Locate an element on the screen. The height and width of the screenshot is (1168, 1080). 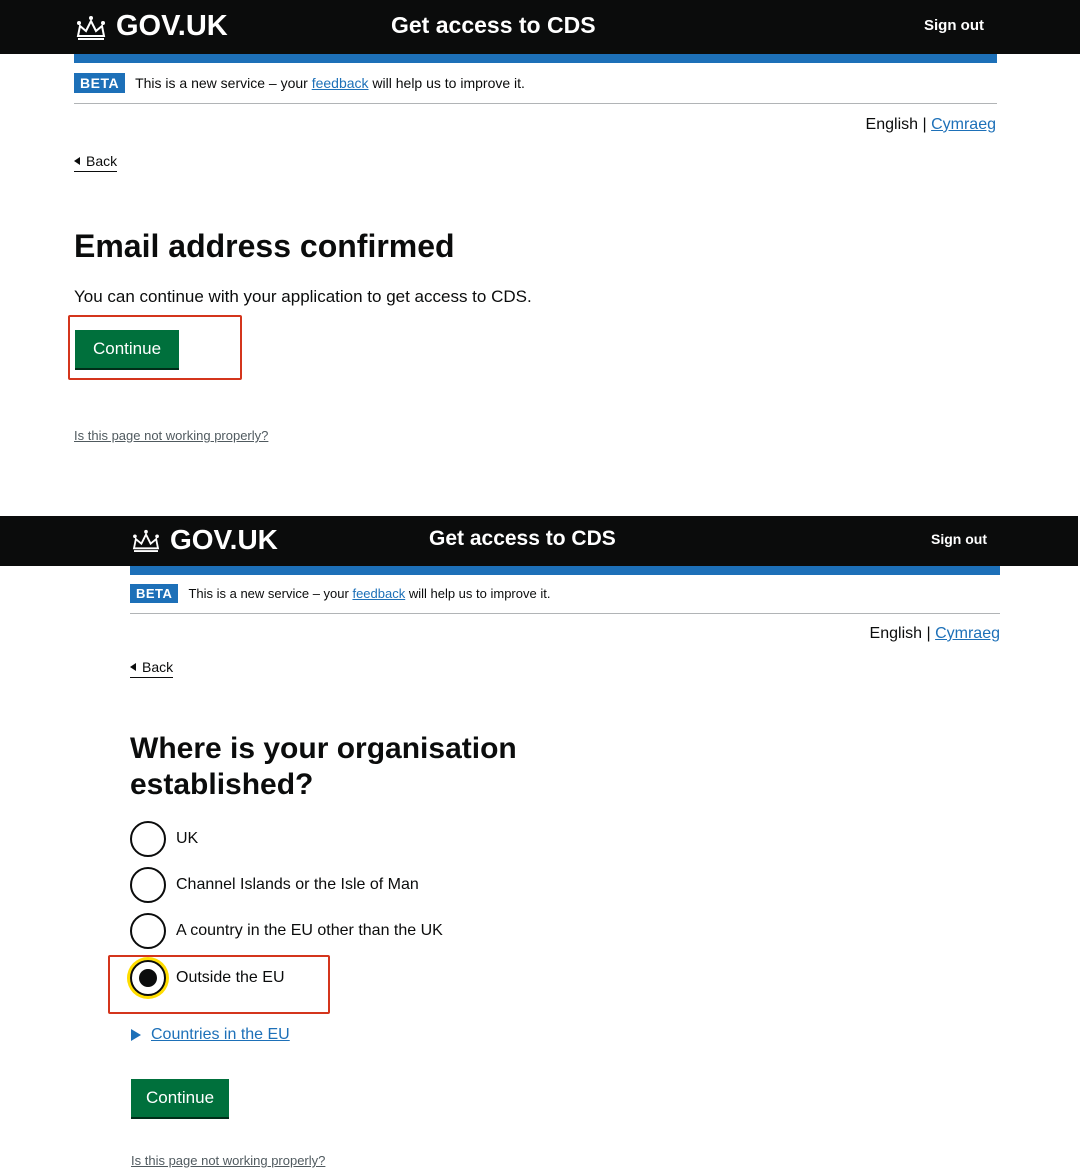
page-title: Where is your organisation established? is located at coordinates (323, 766).